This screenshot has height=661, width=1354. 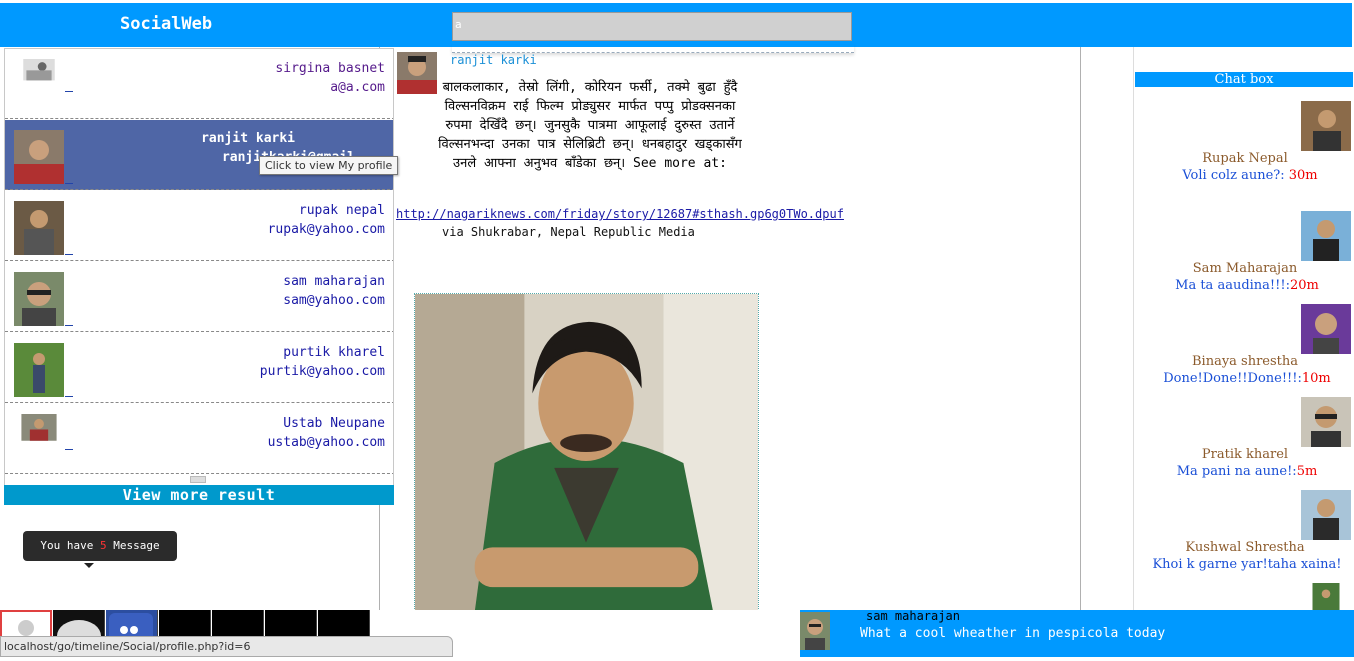 What do you see at coordinates (199, 495) in the screenshot?
I see `view-more-results-button: View more result` at bounding box center [199, 495].